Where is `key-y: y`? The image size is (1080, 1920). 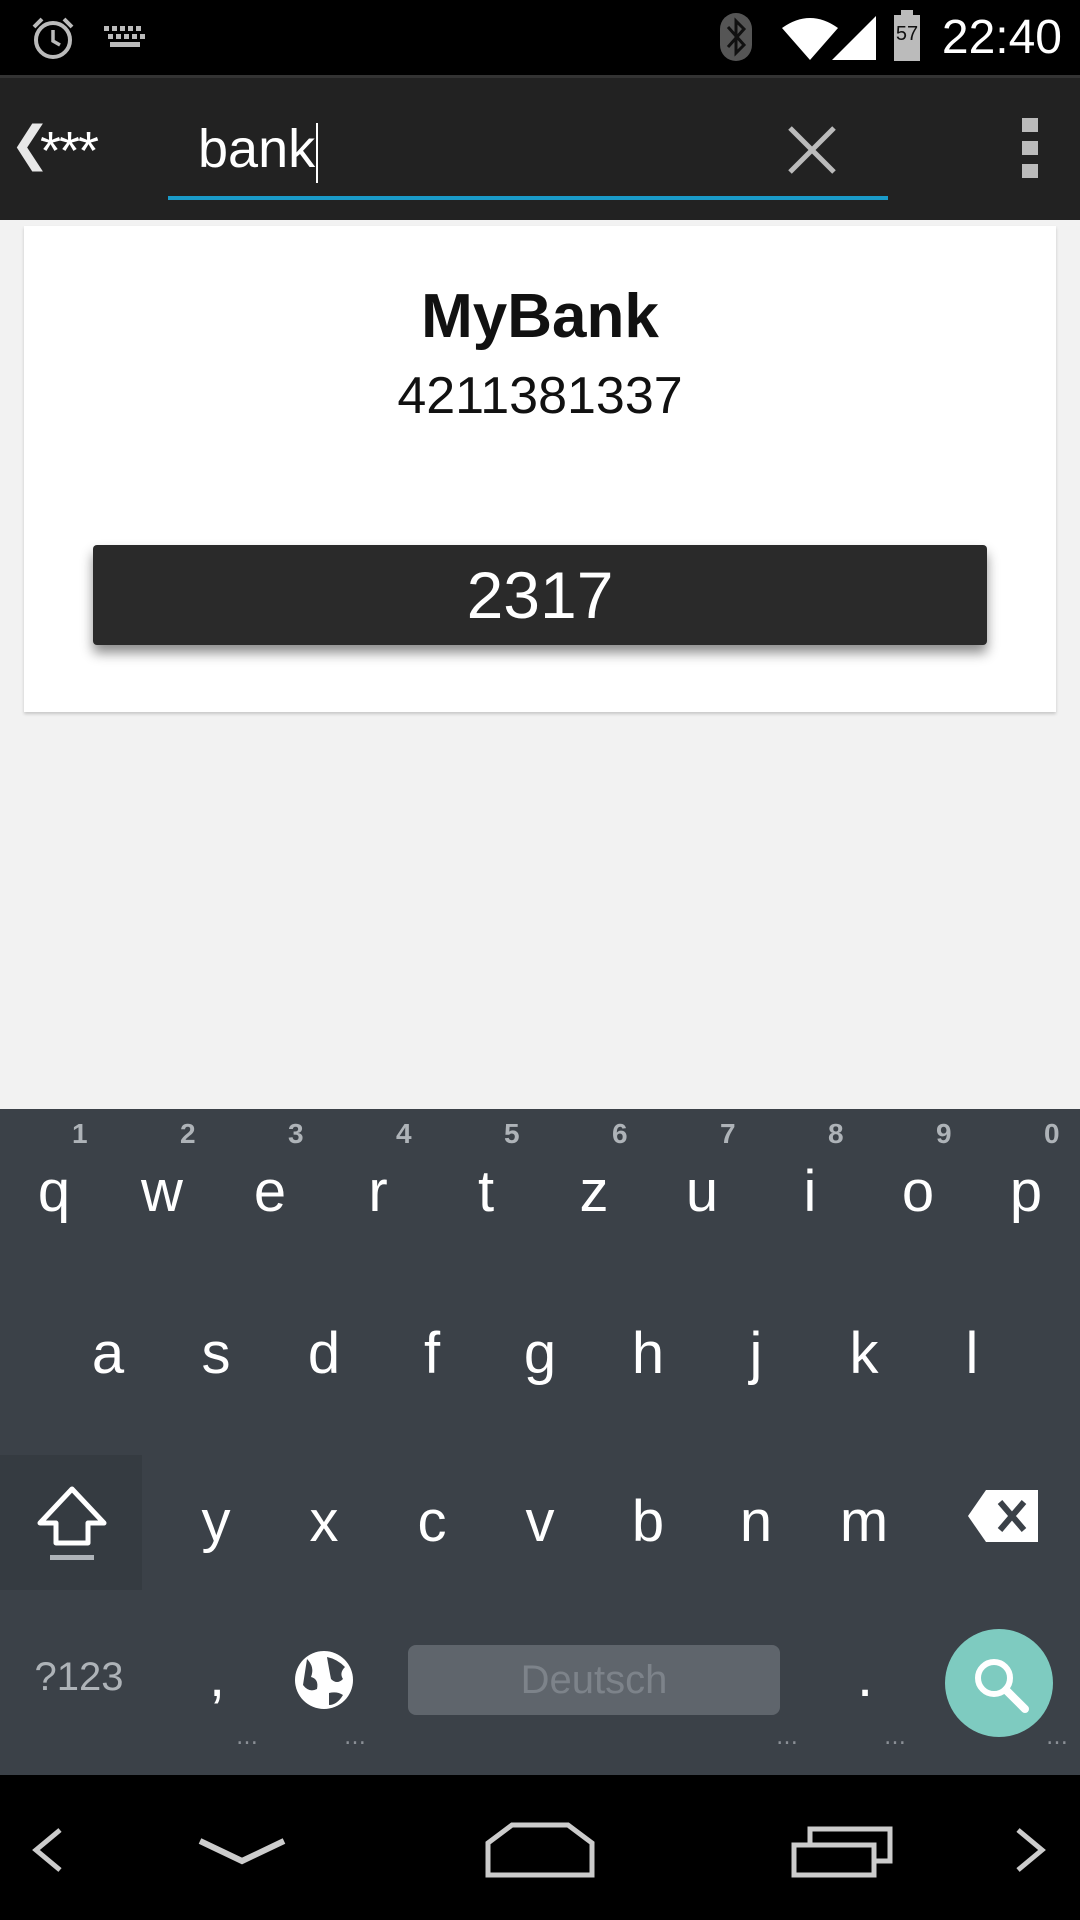 key-y: y is located at coordinates (216, 1521).